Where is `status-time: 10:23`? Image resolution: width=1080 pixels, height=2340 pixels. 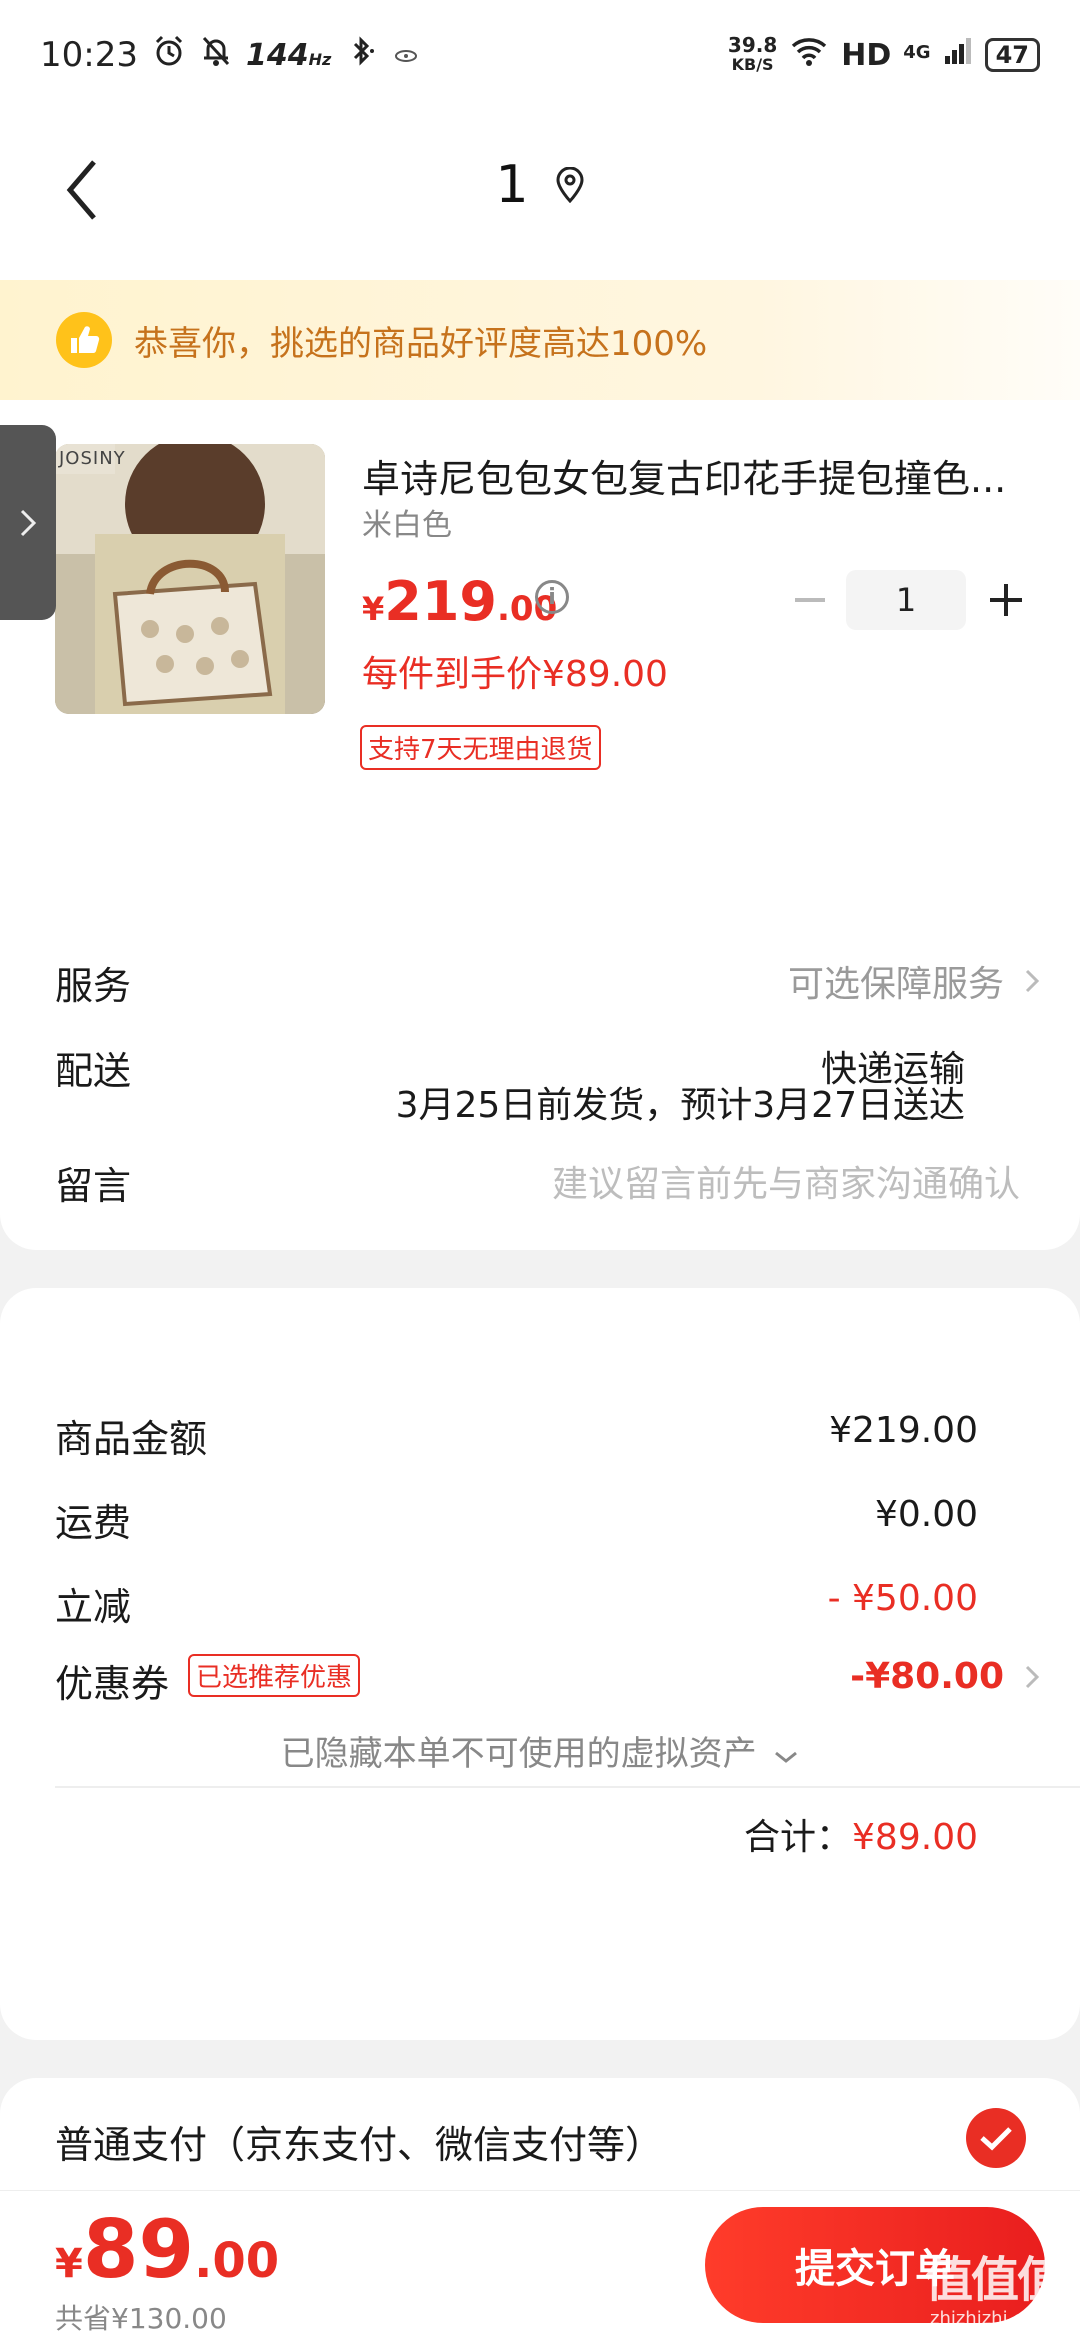 status-time: 10:23 is located at coordinates (89, 55).